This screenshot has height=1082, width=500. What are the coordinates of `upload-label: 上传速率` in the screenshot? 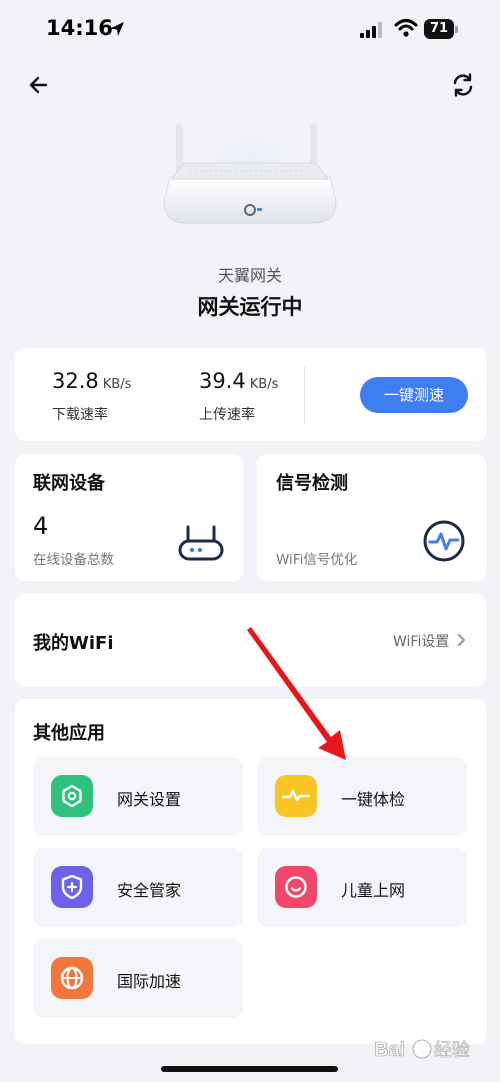 It's located at (227, 415).